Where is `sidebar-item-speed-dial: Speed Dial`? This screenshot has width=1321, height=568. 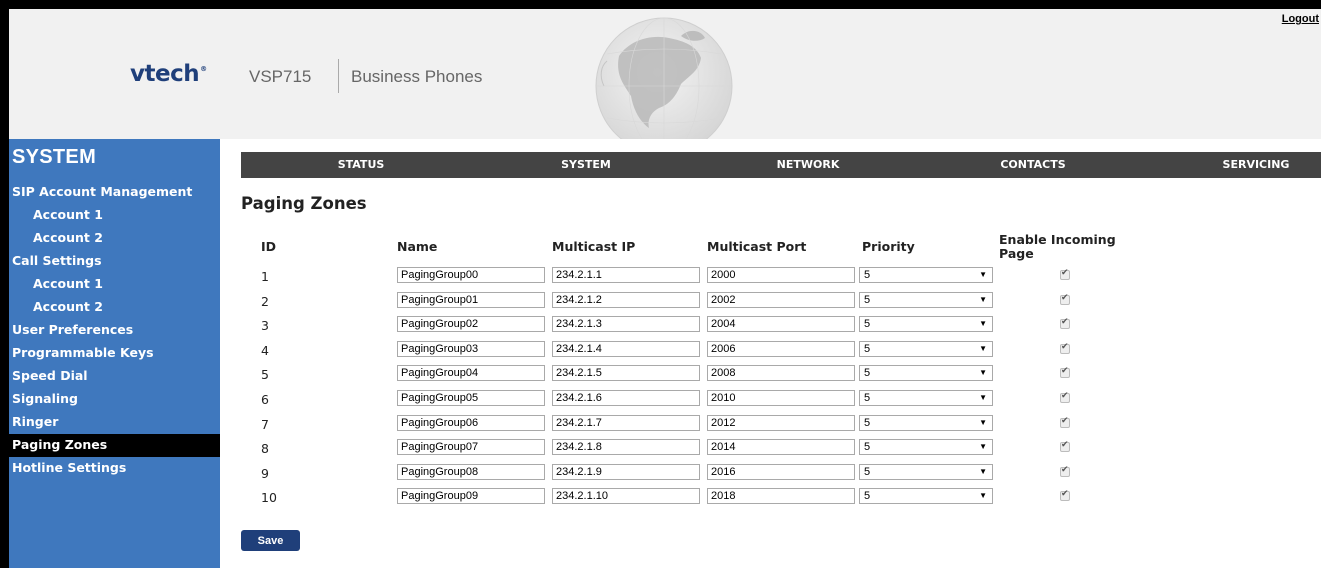 sidebar-item-speed-dial: Speed Dial is located at coordinates (114, 376).